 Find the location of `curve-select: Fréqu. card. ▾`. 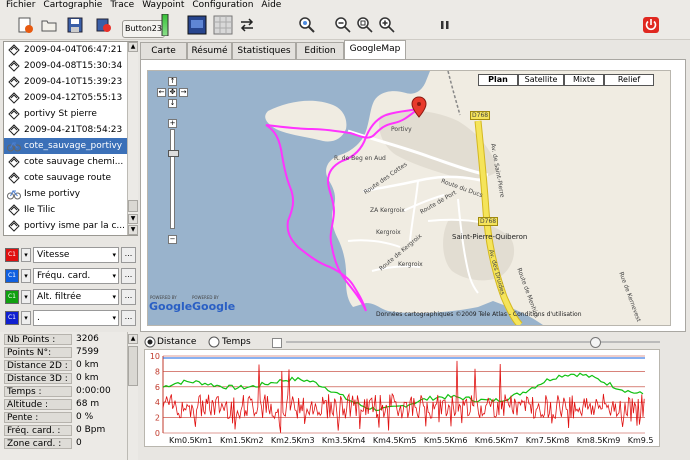

curve-select: Fréqu. card. ▾ is located at coordinates (76, 276).